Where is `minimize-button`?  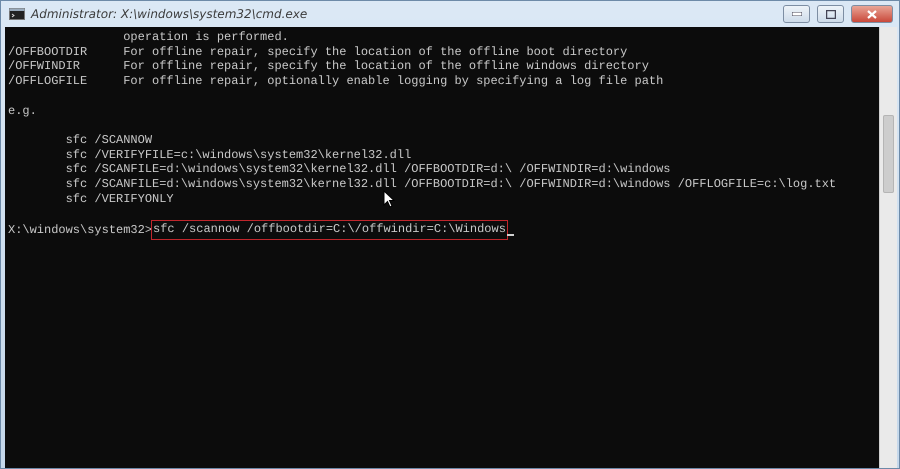 minimize-button is located at coordinates (796, 14).